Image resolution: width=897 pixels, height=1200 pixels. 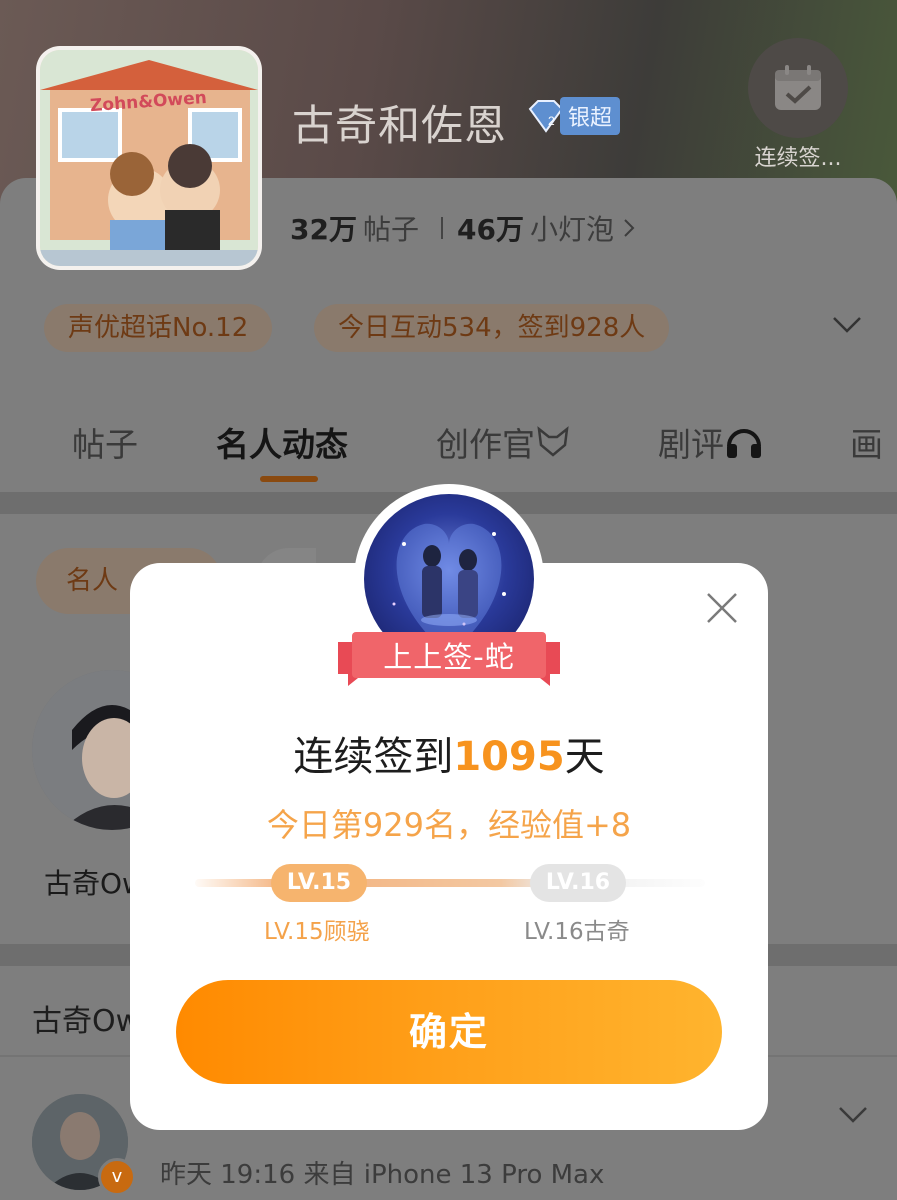 I want to click on streak-title: 连续签到1095天, so click(x=449, y=753).